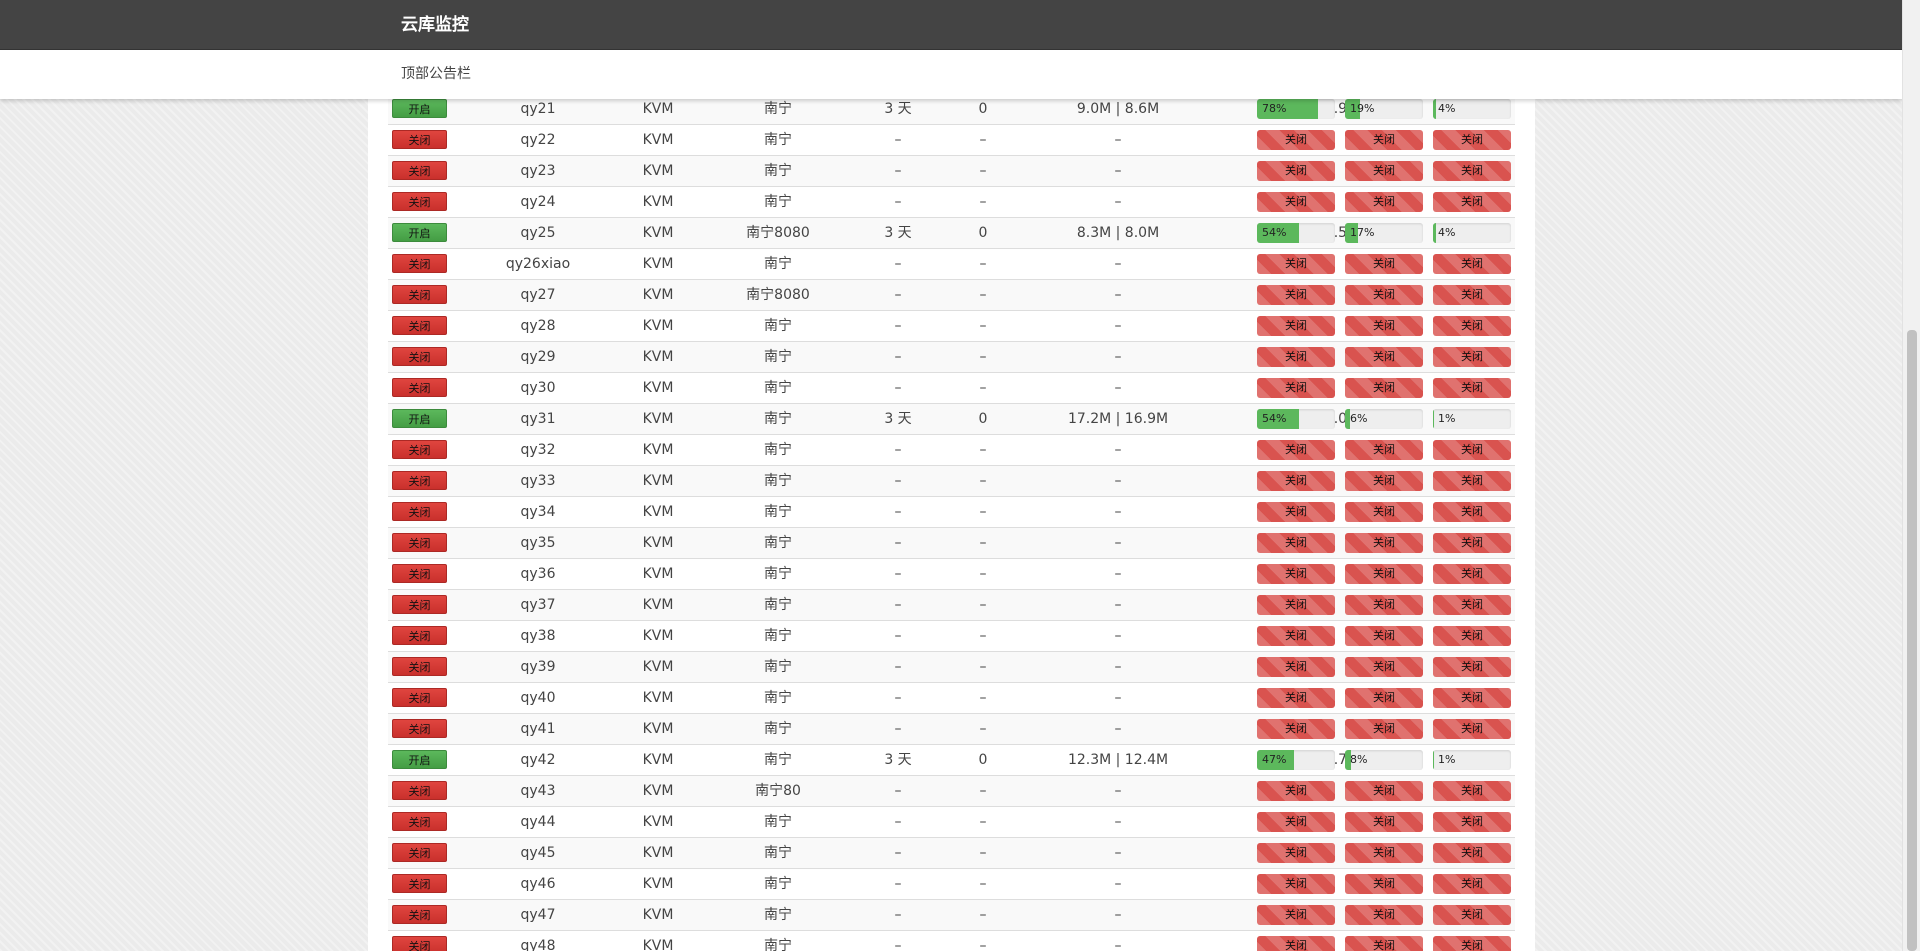 This screenshot has height=951, width=1920. I want to click on server-name: qy33, so click(538, 481).